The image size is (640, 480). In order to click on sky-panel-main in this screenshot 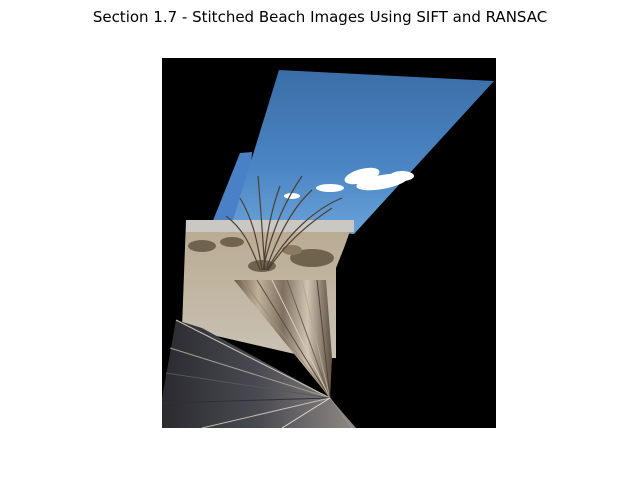, I will do `click(363, 152)`.